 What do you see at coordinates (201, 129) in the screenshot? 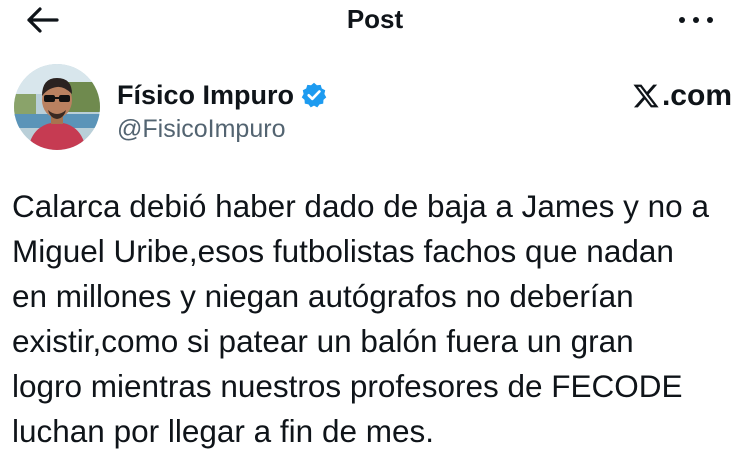
I see `user-handle: @FisicoImpuro` at bounding box center [201, 129].